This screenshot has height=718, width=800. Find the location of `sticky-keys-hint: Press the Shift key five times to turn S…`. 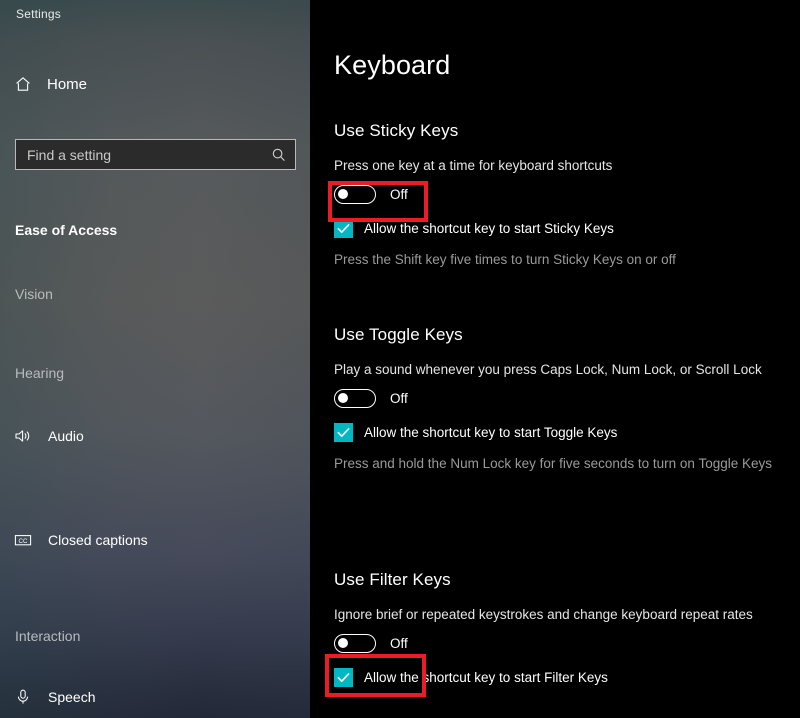

sticky-keys-hint: Press the Shift key five times to turn S… is located at coordinates (505, 259).